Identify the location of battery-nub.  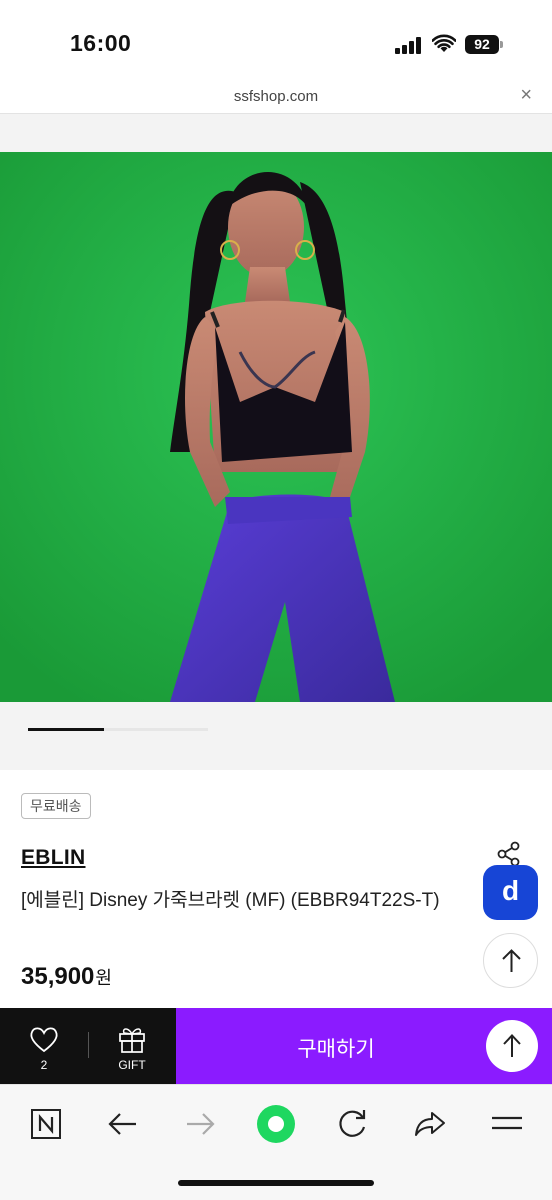
(501, 44).